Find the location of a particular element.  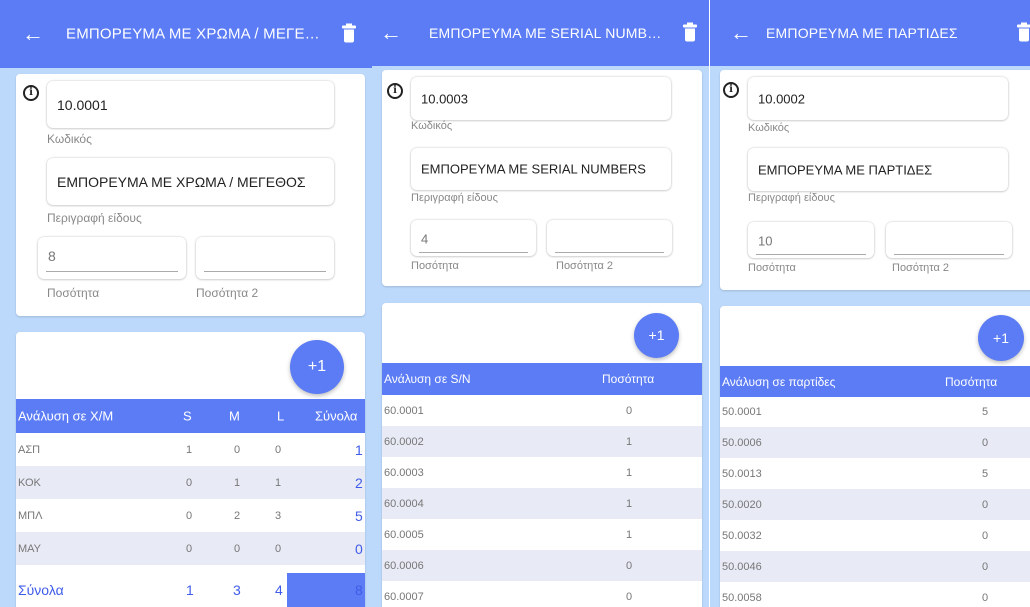

app-bar: ← ΕΜΠΟΡΕΥΜΑ ΜΕ ΠΑΡΤΙΔΕΣ is located at coordinates (870, 33).